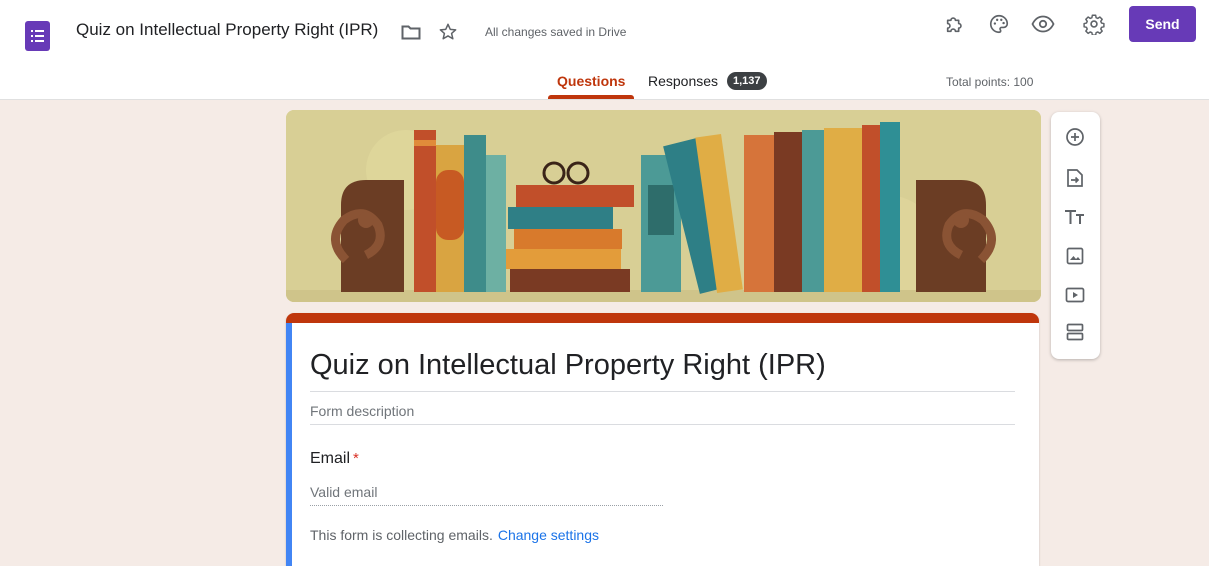 Image resolution: width=1209 pixels, height=566 pixels. What do you see at coordinates (1043, 24) in the screenshot?
I see `preview-eye-icon` at bounding box center [1043, 24].